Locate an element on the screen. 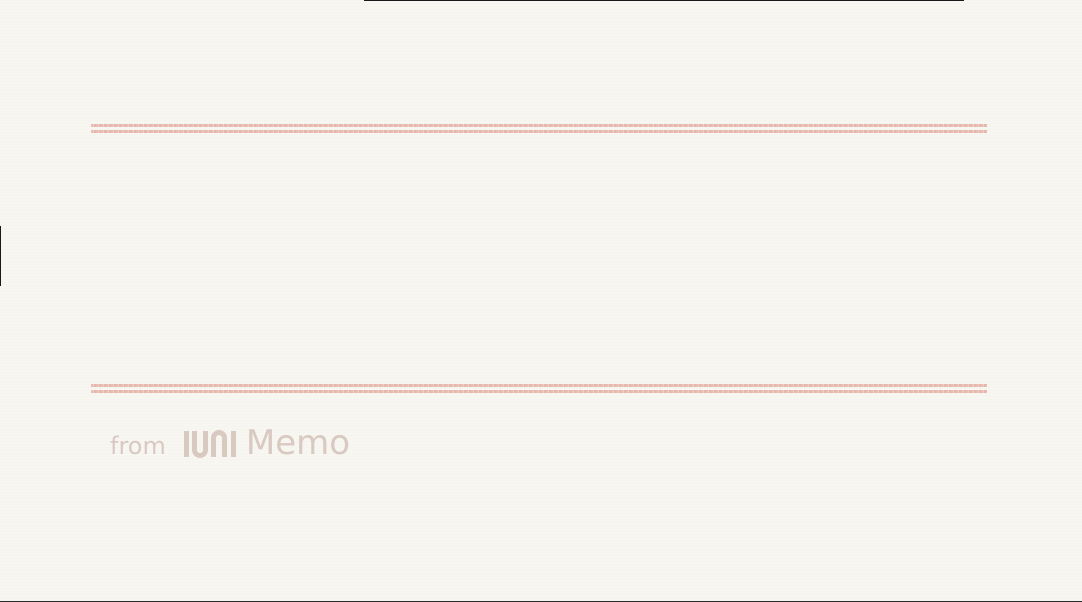 The width and height of the screenshot is (1082, 602). text-cursor is located at coordinates (0, 256).